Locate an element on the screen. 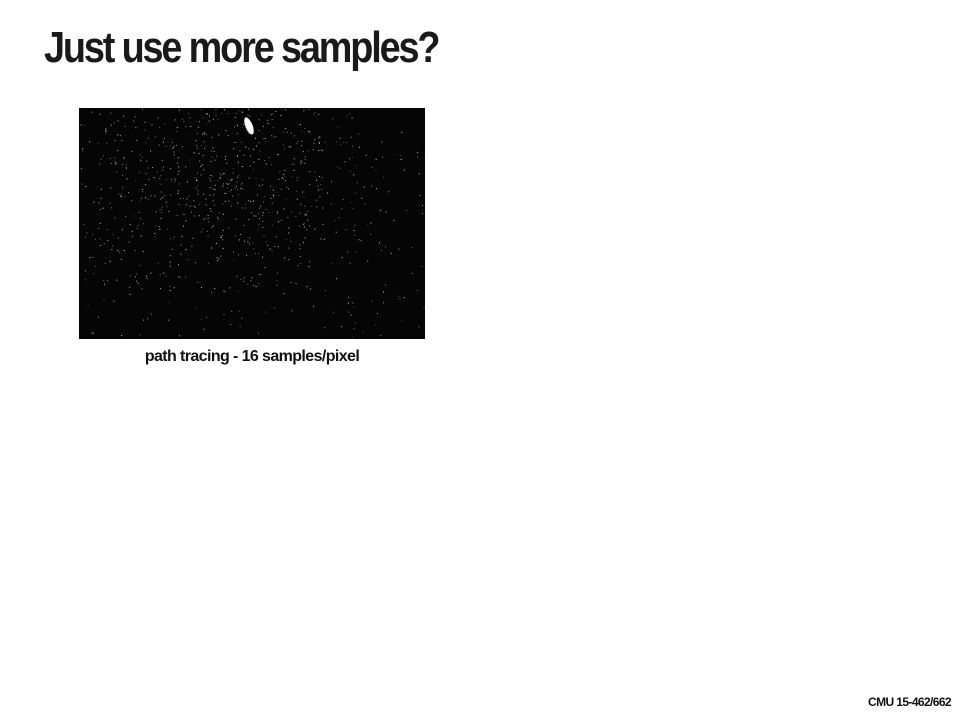 The height and width of the screenshot is (720, 960). noisy-render-image is located at coordinates (252, 223).